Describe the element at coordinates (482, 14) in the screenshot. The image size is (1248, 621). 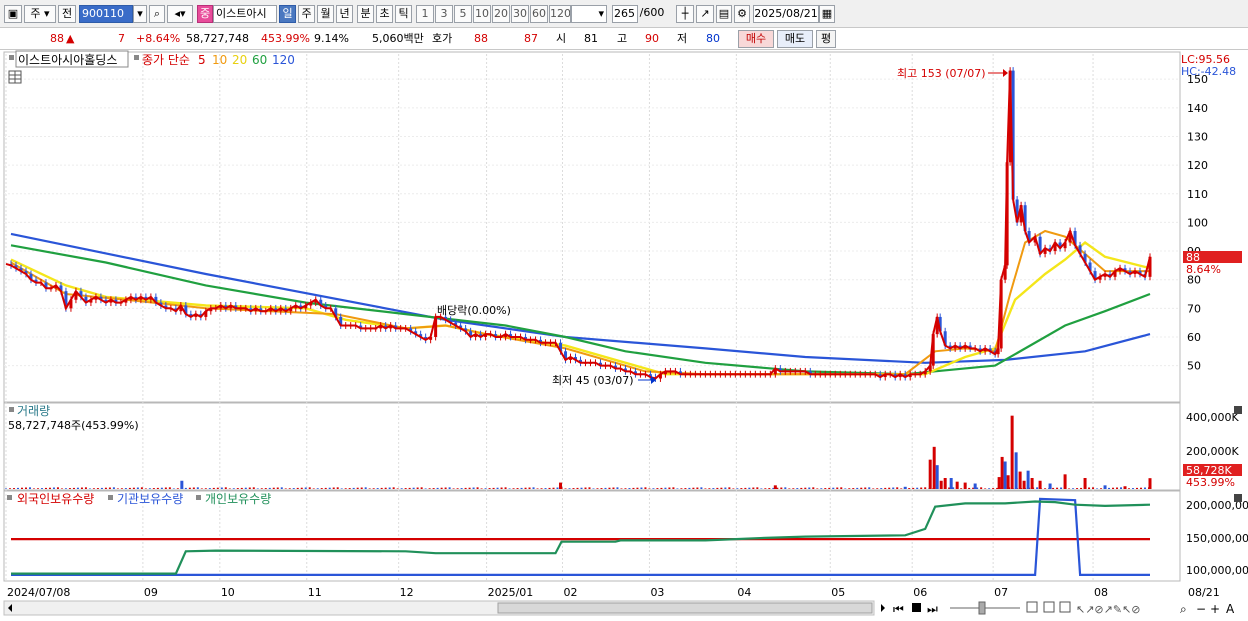
I see `interval-10: 10` at that location.